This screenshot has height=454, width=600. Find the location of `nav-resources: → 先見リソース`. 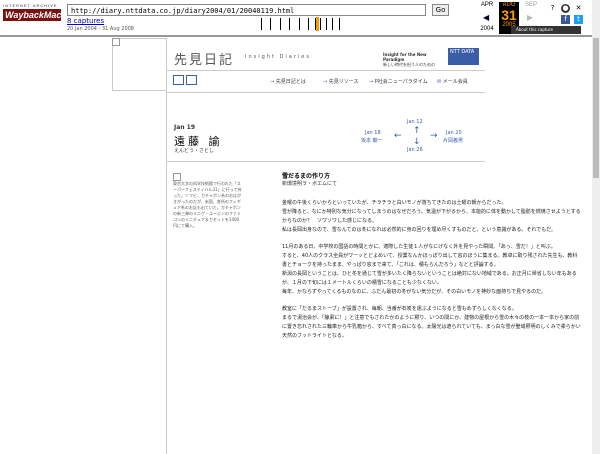

nav-resources: → 先見リソース is located at coordinates (341, 81).